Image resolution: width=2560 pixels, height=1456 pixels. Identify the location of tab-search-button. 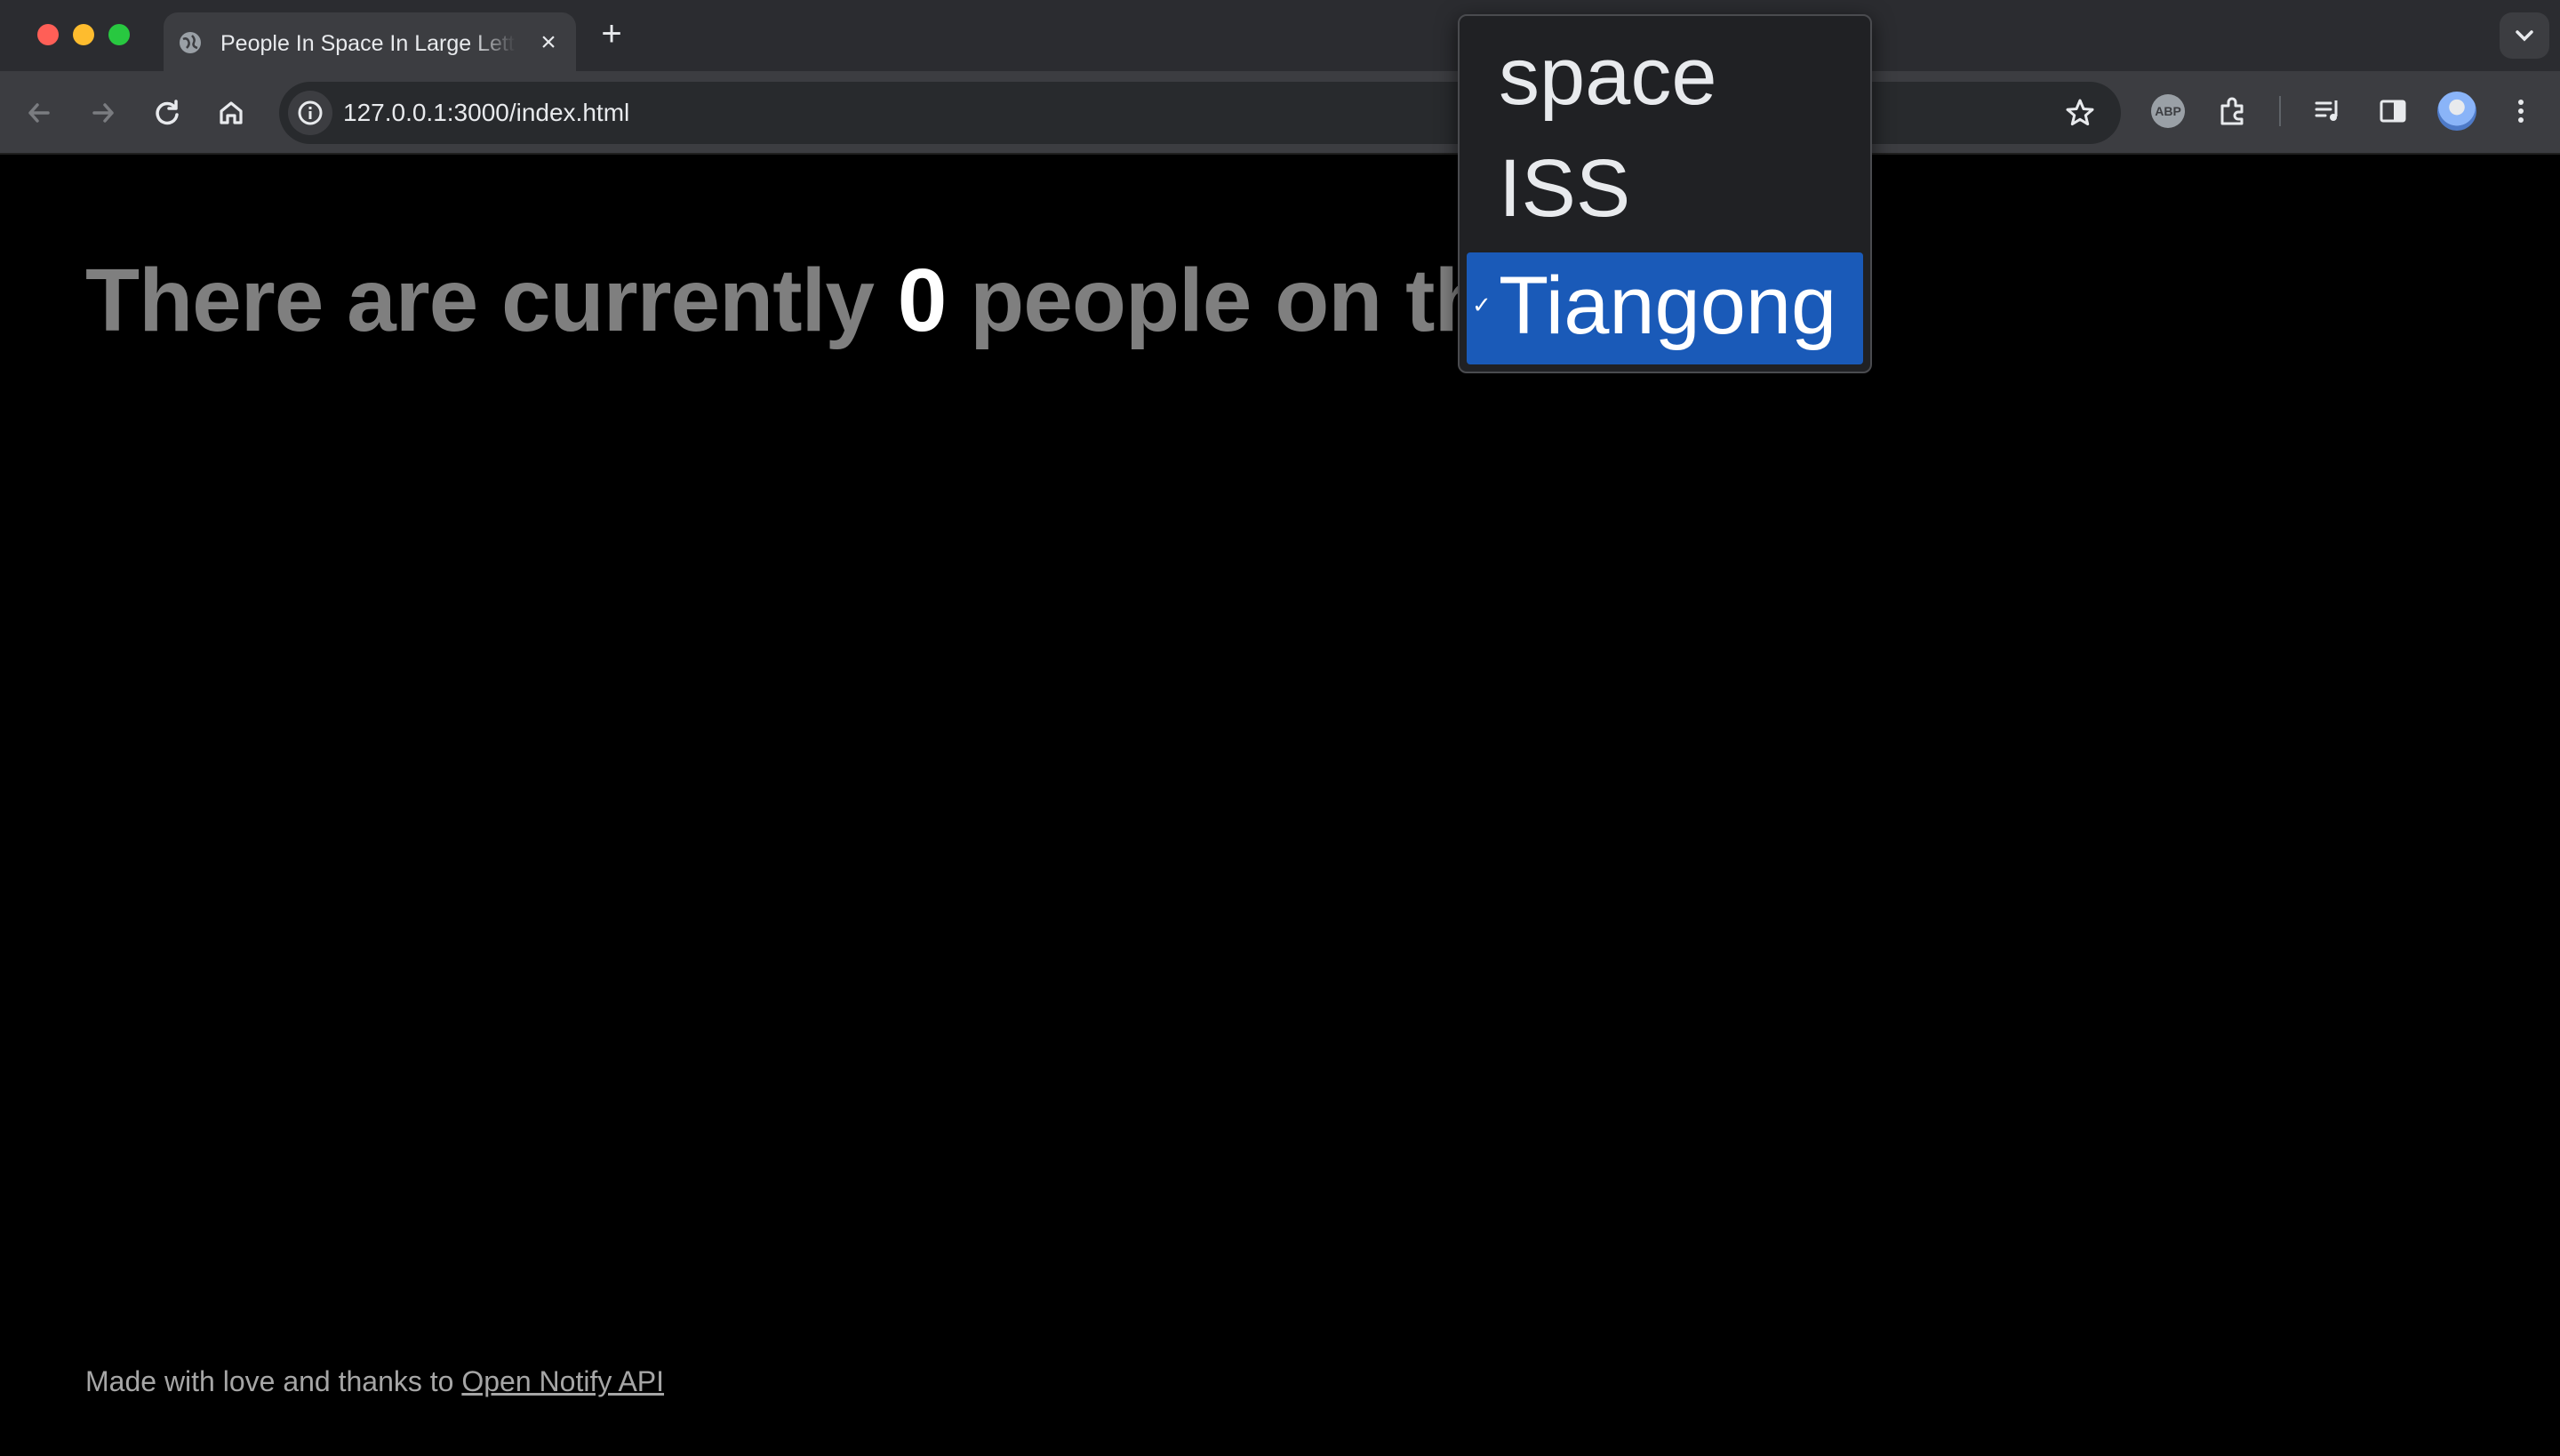
(2524, 35).